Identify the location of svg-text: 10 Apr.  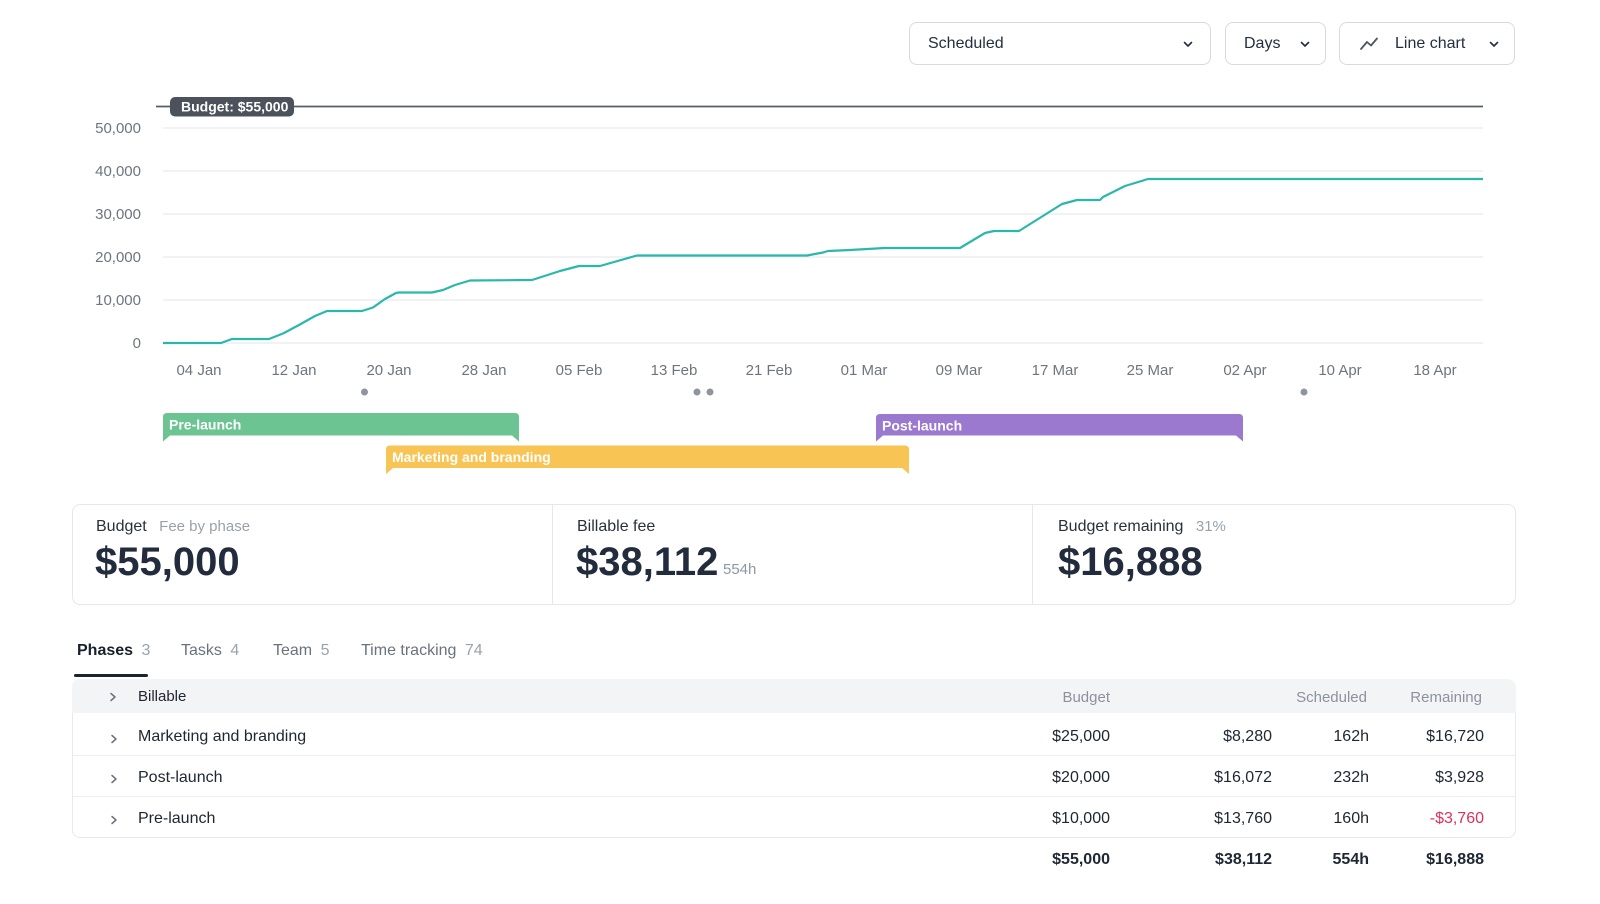
(1339, 370).